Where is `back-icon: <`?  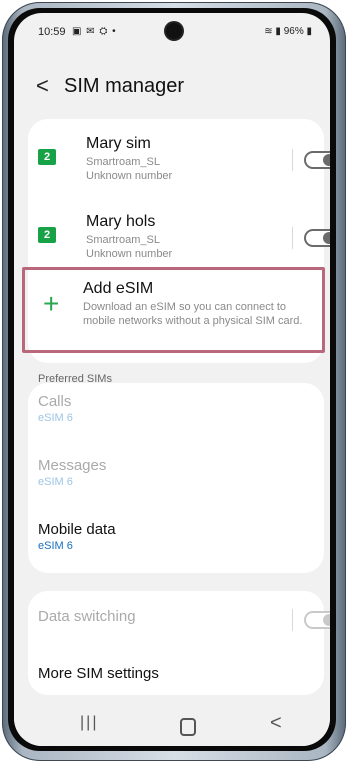 back-icon: < is located at coordinates (276, 723).